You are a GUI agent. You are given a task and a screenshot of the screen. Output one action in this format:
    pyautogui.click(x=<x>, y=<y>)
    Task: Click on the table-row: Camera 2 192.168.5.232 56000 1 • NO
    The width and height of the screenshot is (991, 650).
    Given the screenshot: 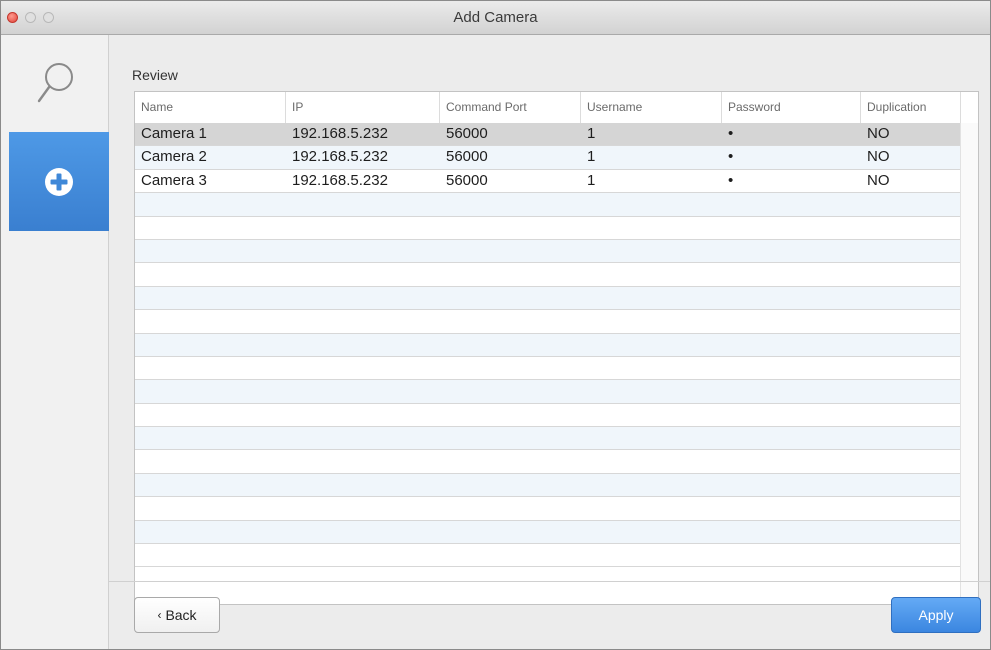 What is the action you would take?
    pyautogui.click(x=548, y=158)
    